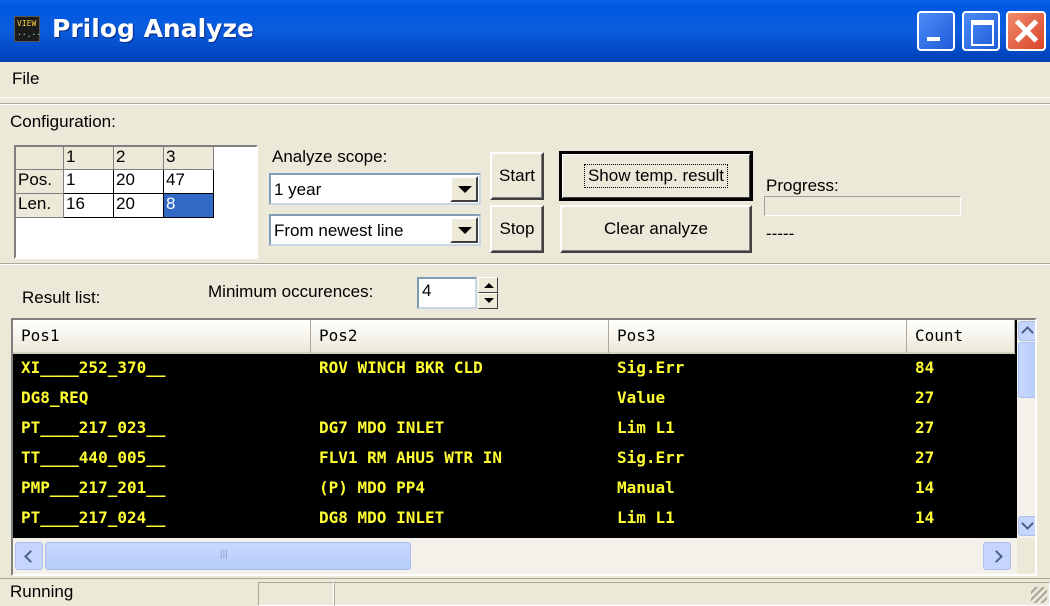 The image size is (1050, 606). Describe the element at coordinates (447, 293) in the screenshot. I see `minimum-occurences-input: 4` at that location.